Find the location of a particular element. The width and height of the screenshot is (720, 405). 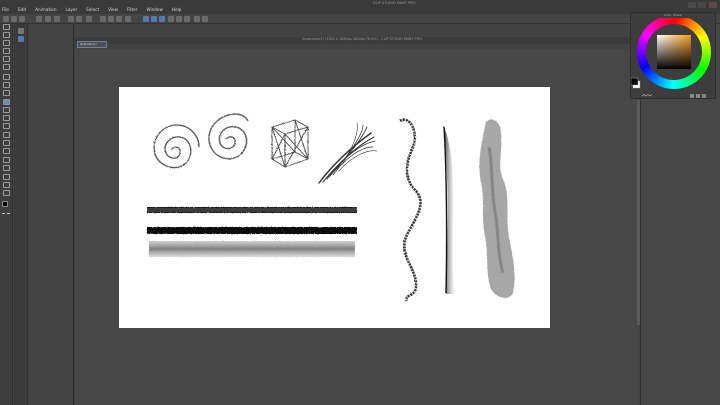

blend-icon is located at coordinates (6, 126).